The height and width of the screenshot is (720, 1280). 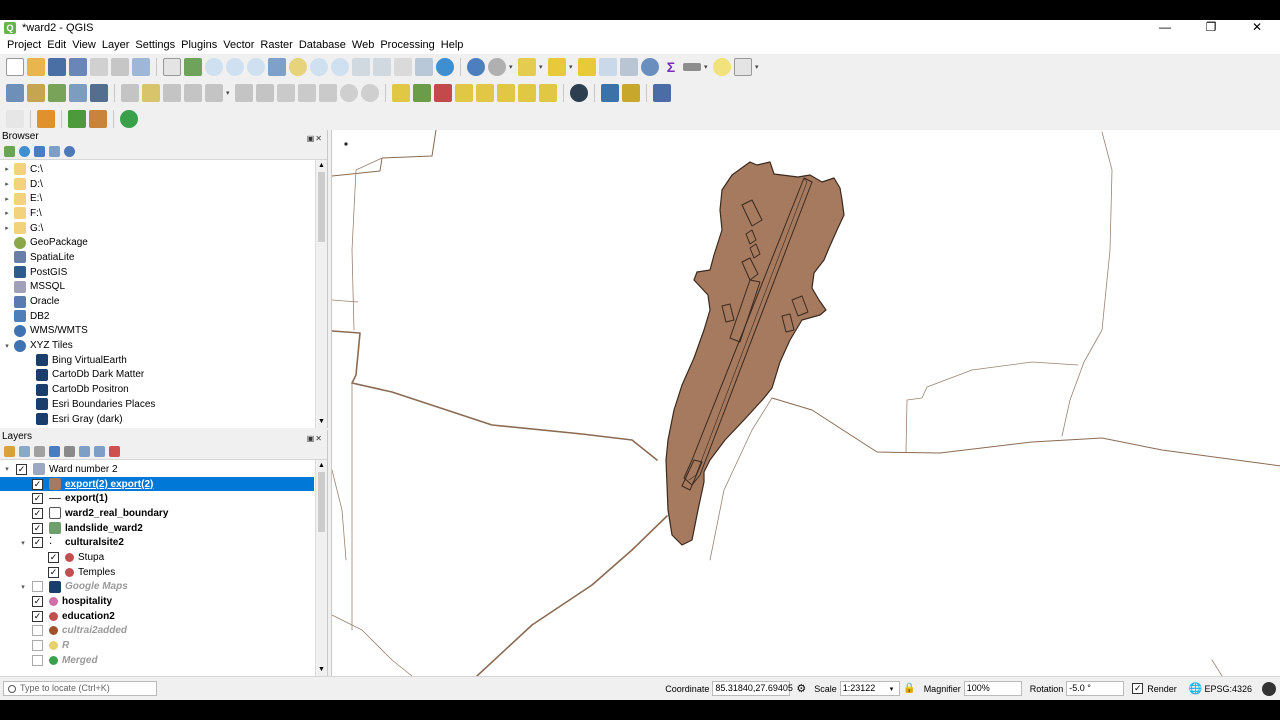 What do you see at coordinates (370, 93) in the screenshot?
I see `redo-icon` at bounding box center [370, 93].